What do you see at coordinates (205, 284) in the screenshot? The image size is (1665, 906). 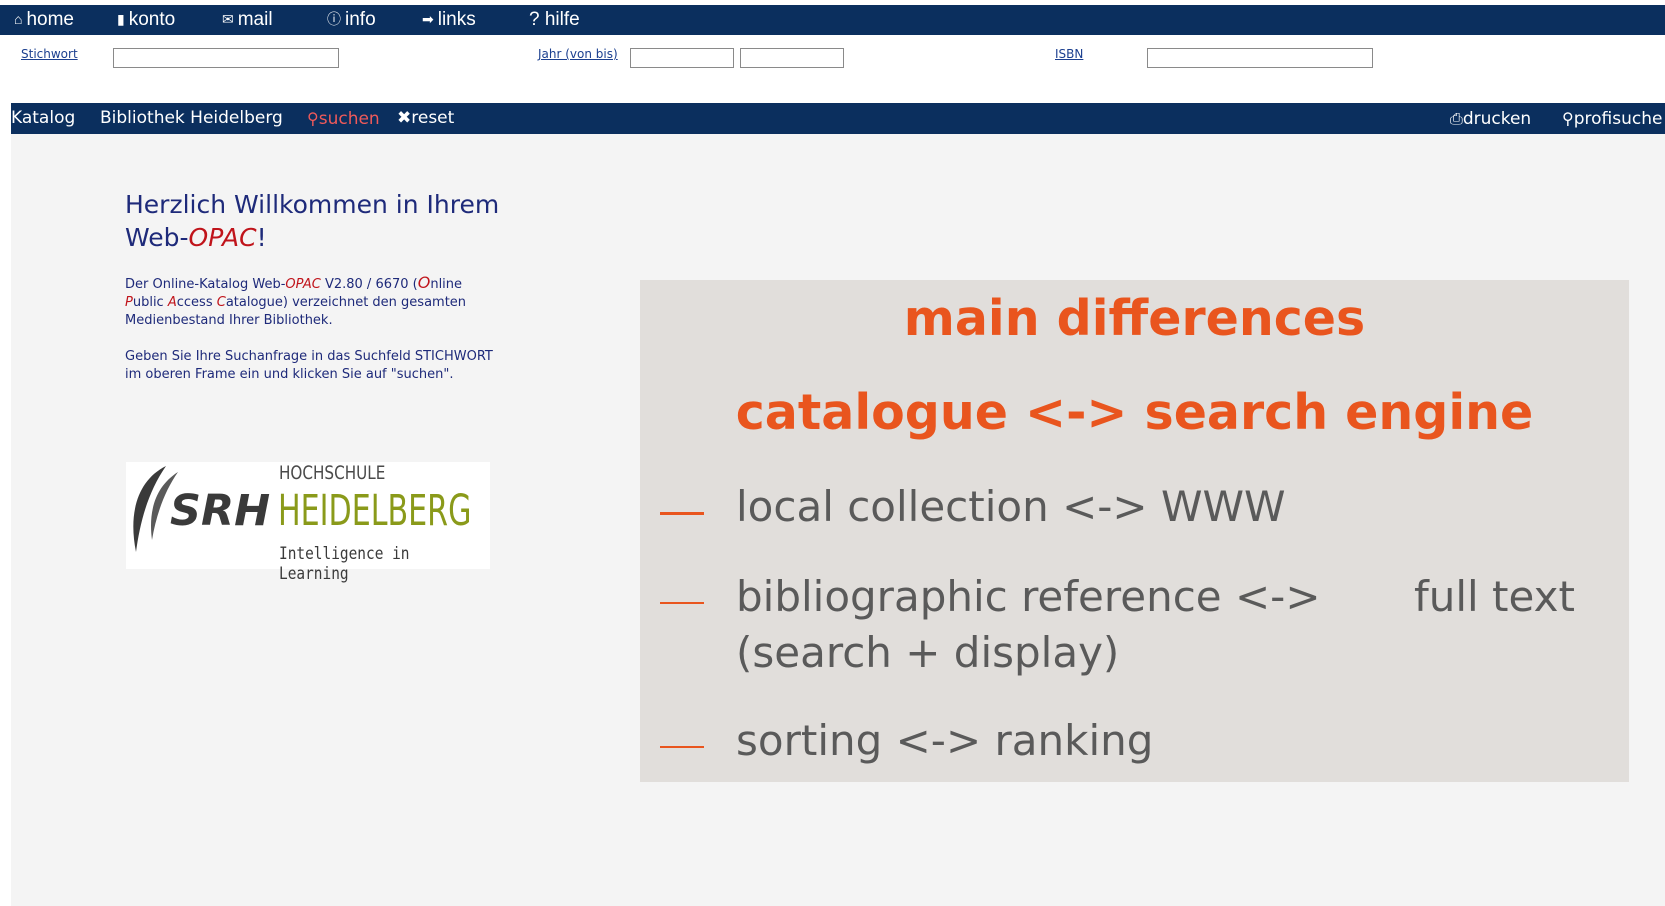 I see `p1-text-a: Der Online-Katalog Web-` at bounding box center [205, 284].